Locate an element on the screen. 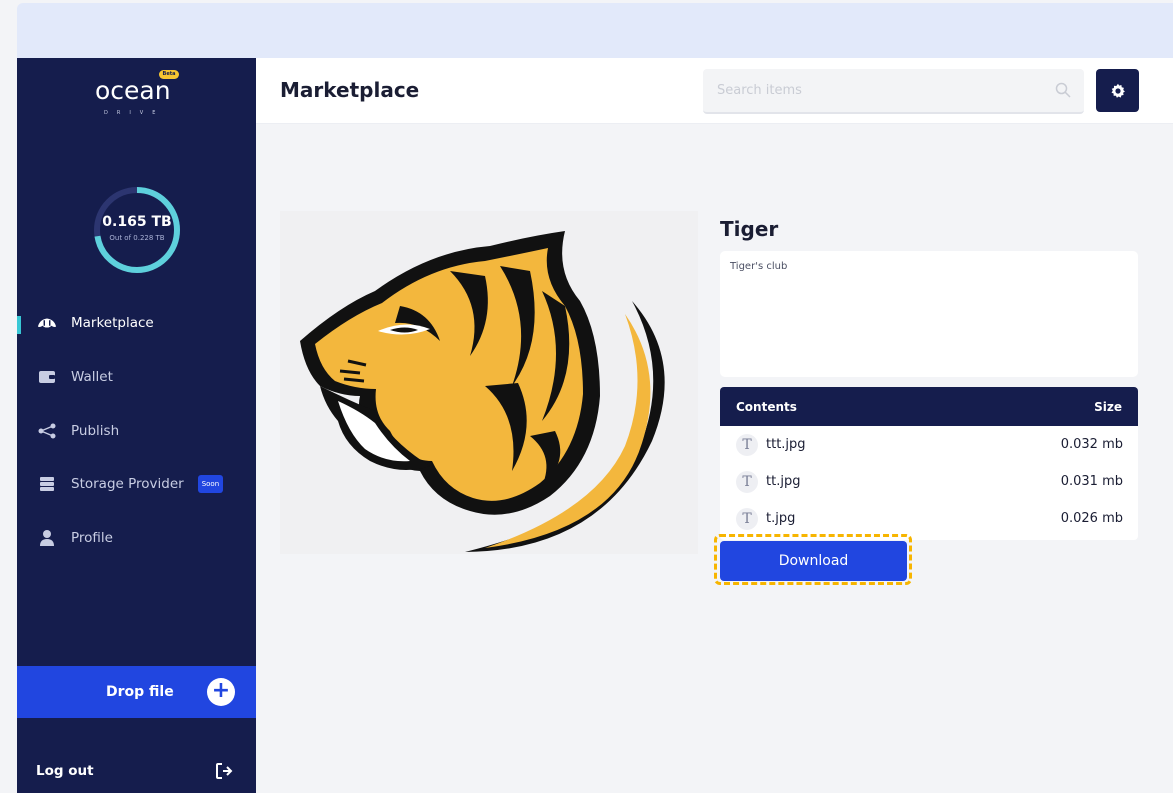 The width and height of the screenshot is (1173, 793). table-row: T tt.jpg 0.031 mb is located at coordinates (929, 481).